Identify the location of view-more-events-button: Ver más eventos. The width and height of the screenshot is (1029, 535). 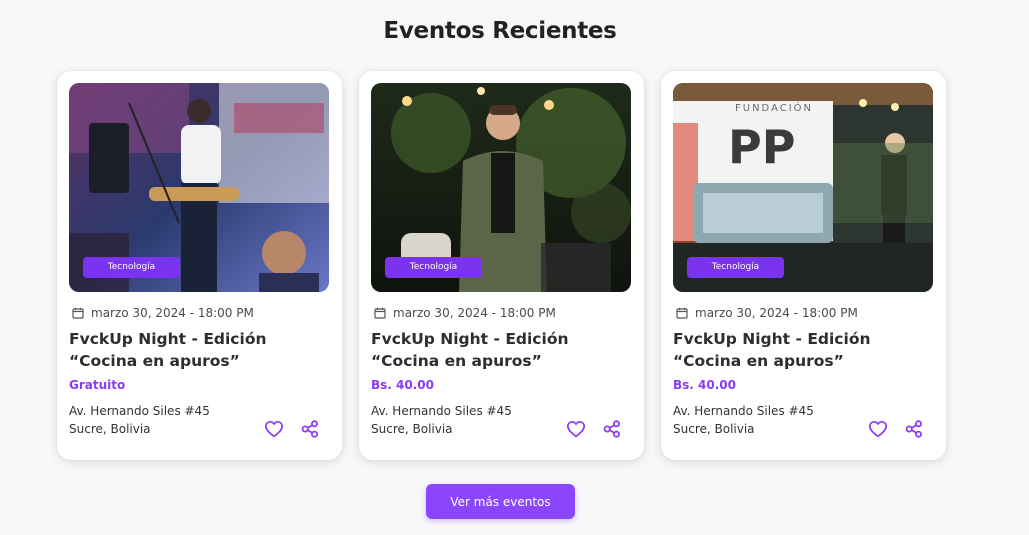
(500, 501).